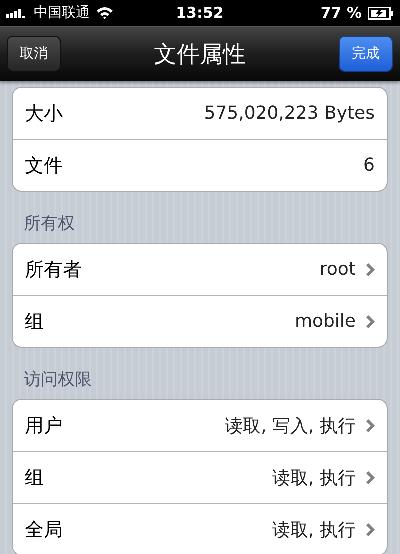 Image resolution: width=400 pixels, height=554 pixels. I want to click on battery-icon, so click(381, 13).